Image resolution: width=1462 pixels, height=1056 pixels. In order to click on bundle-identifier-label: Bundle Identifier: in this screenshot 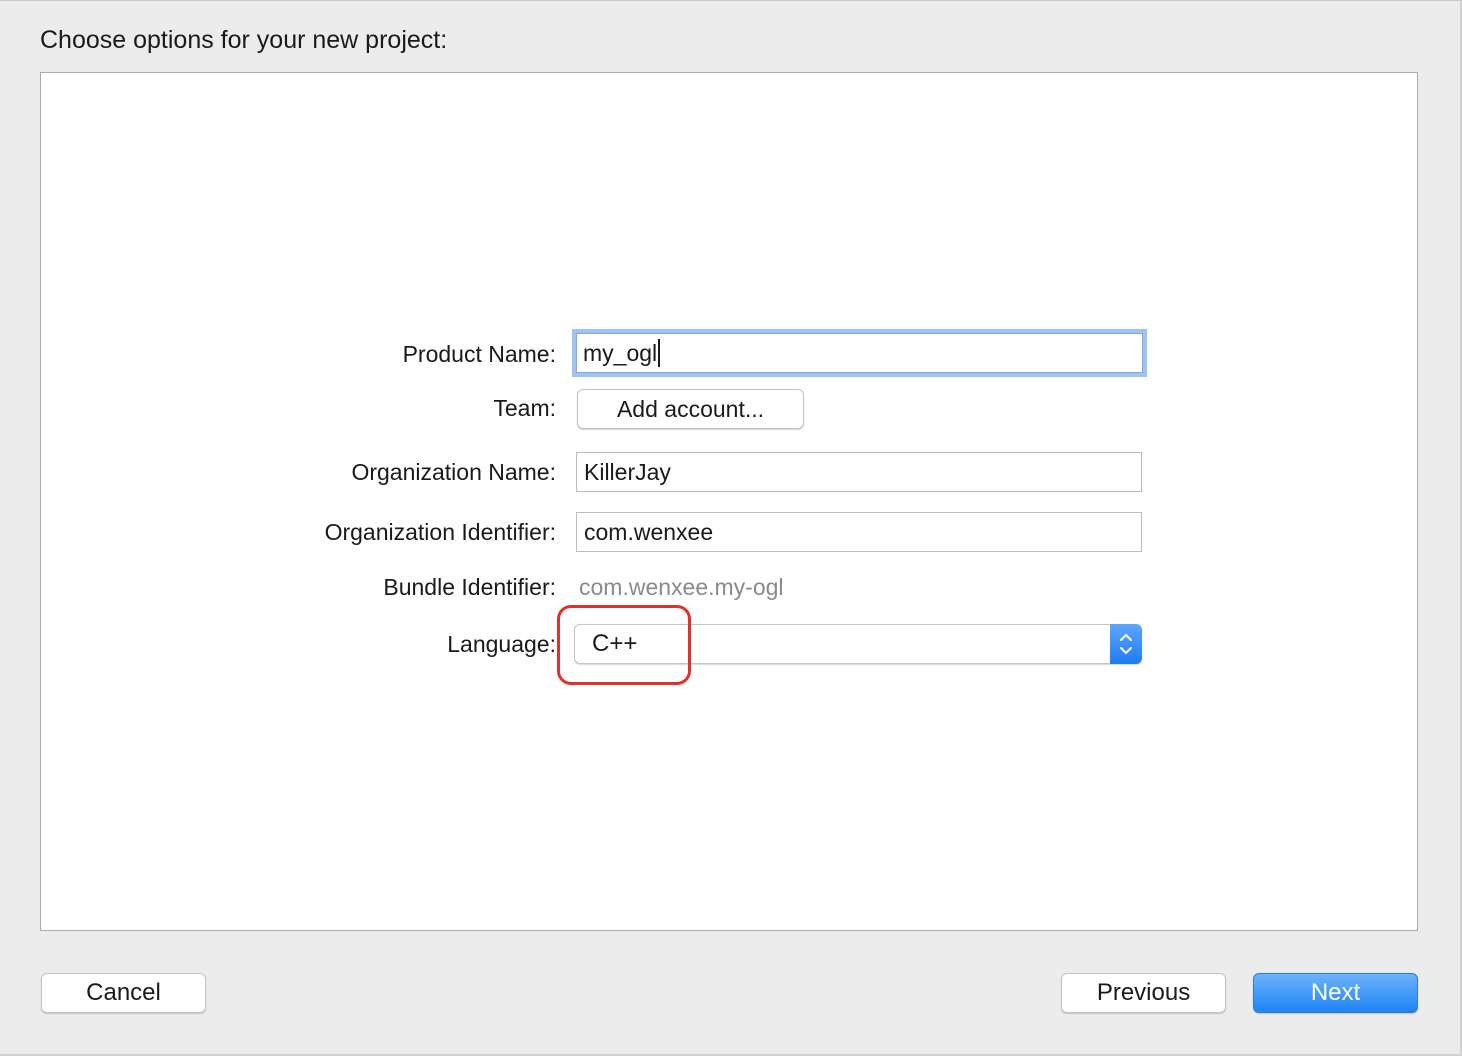, I will do `click(469, 587)`.